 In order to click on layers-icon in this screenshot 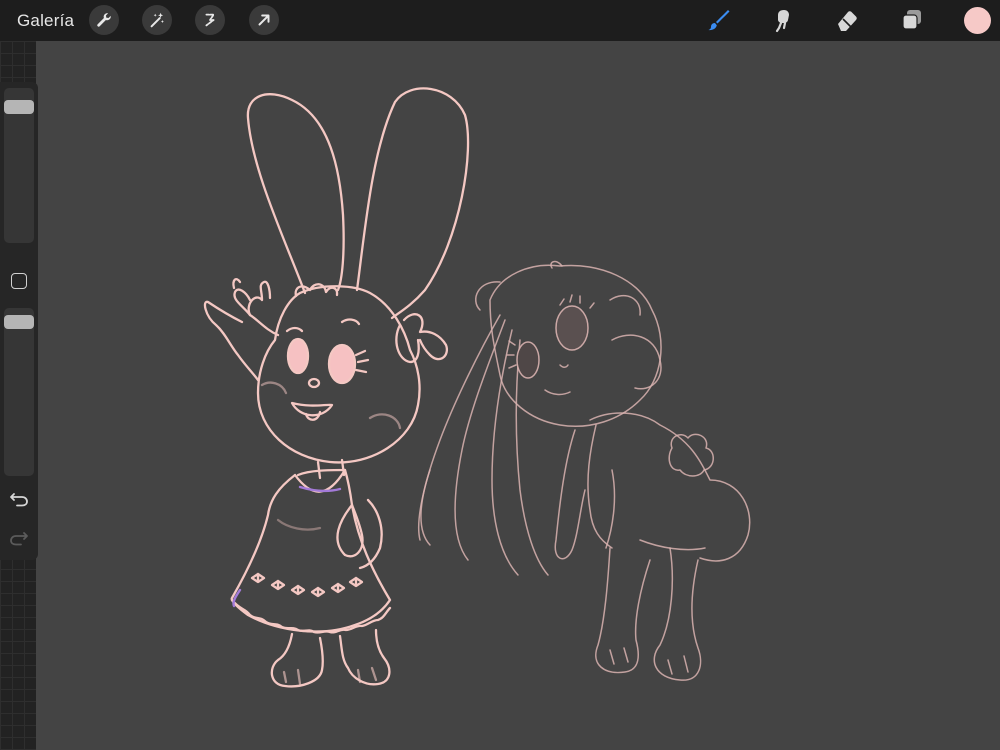, I will do `click(912, 20)`.